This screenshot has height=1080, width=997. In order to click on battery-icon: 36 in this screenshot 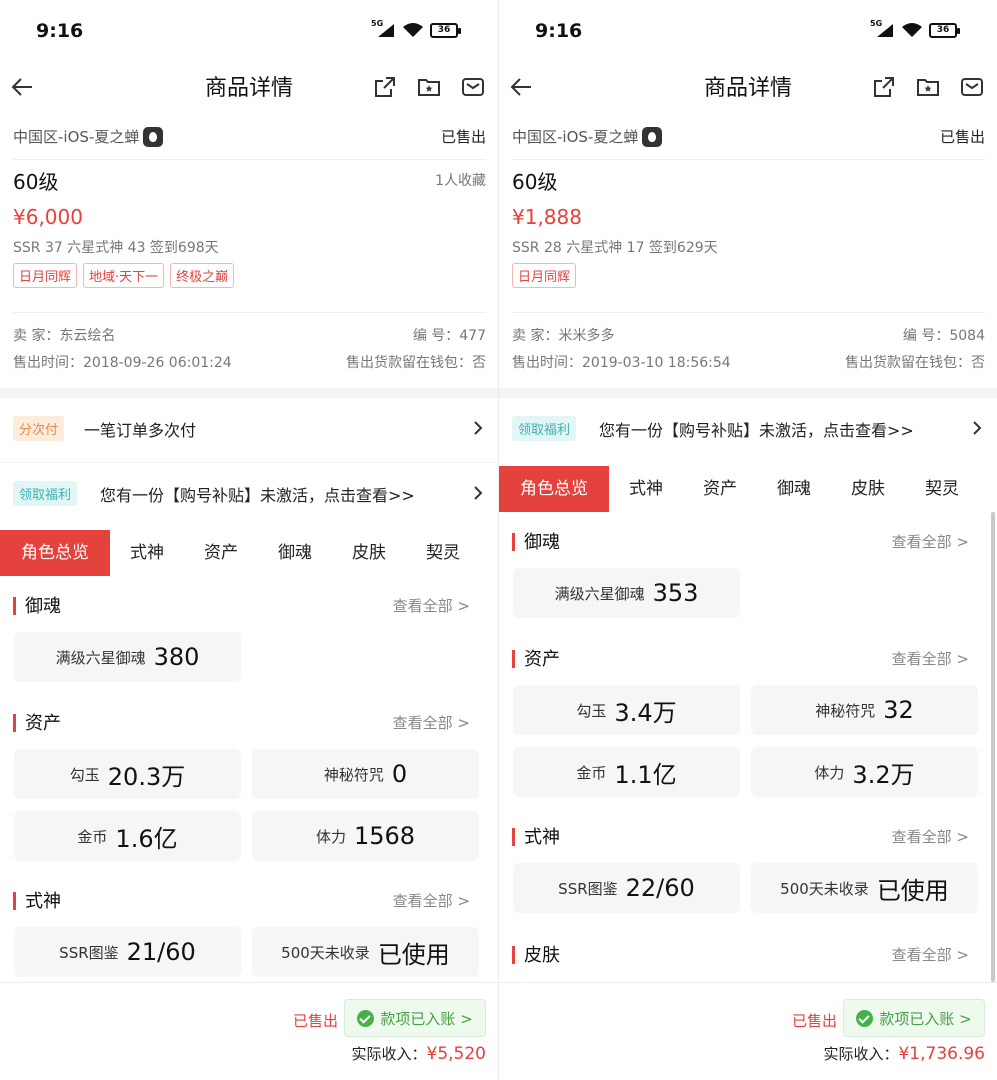, I will do `click(944, 30)`.